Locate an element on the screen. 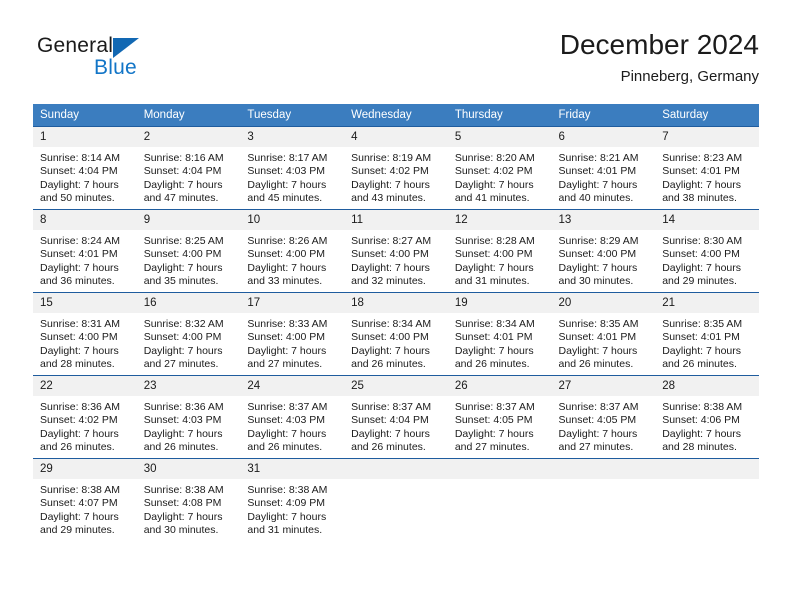 This screenshot has width=792, height=612. generalblue-logo: General Blue is located at coordinates (127, 60).